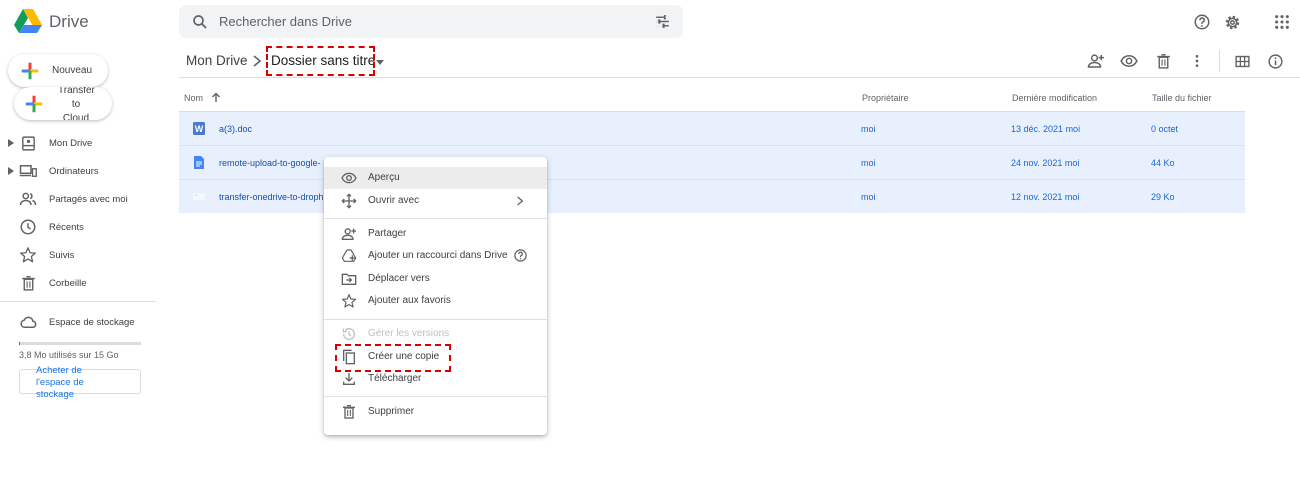  What do you see at coordinates (739, 77) in the screenshot?
I see `main-header-divider` at bounding box center [739, 77].